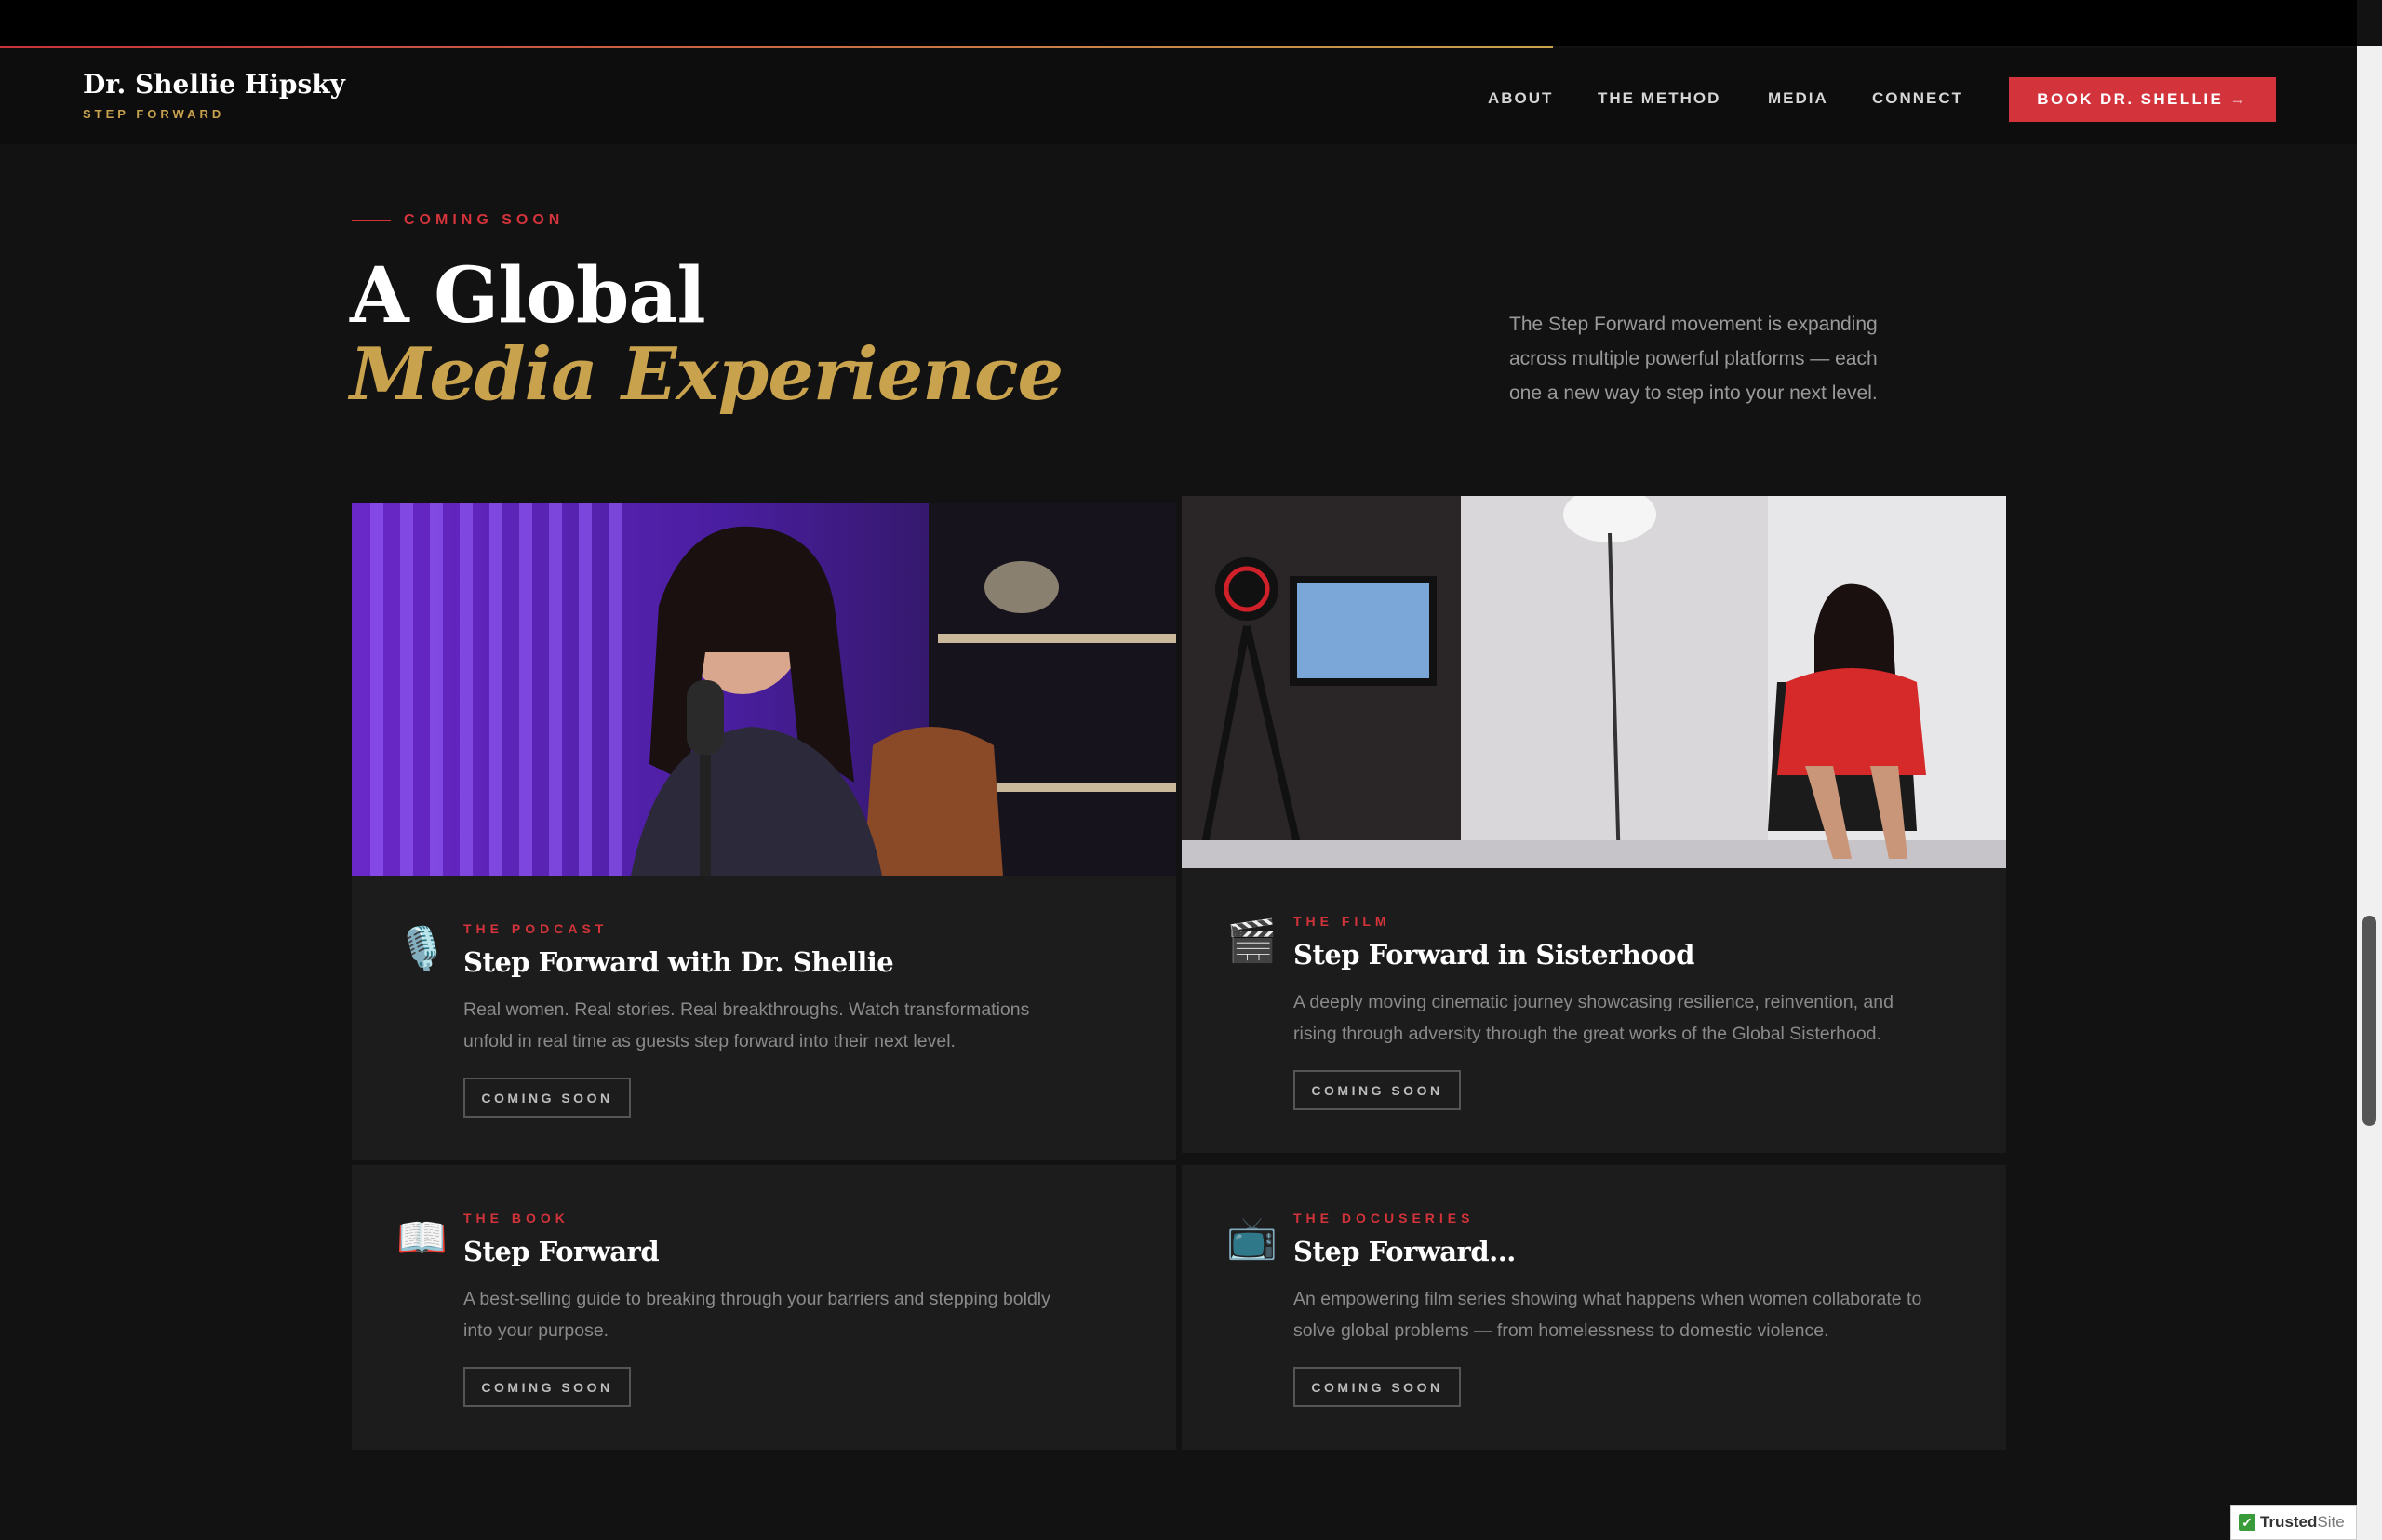  I want to click on trustedsite-badge: ✓ Trusted Site, so click(2293, 1522).